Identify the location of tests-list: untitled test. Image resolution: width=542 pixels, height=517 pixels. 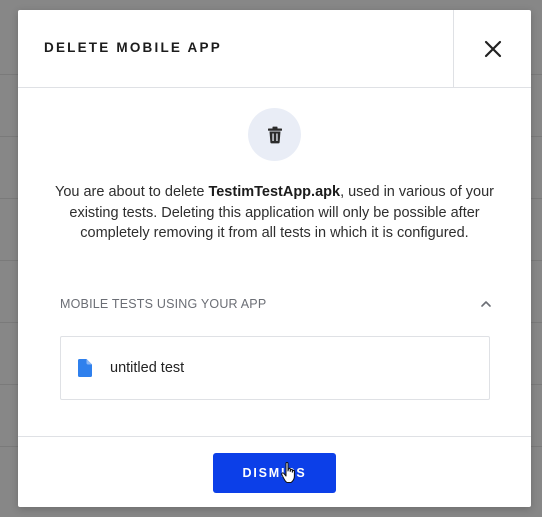
(275, 368).